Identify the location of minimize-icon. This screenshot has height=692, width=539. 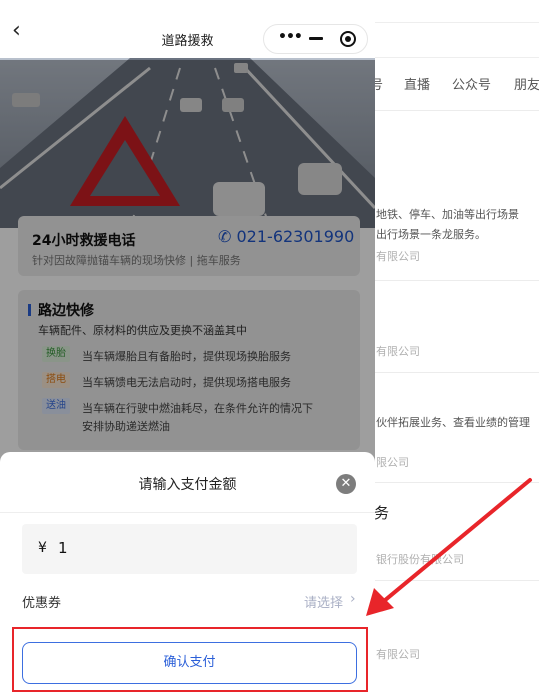
(316, 38).